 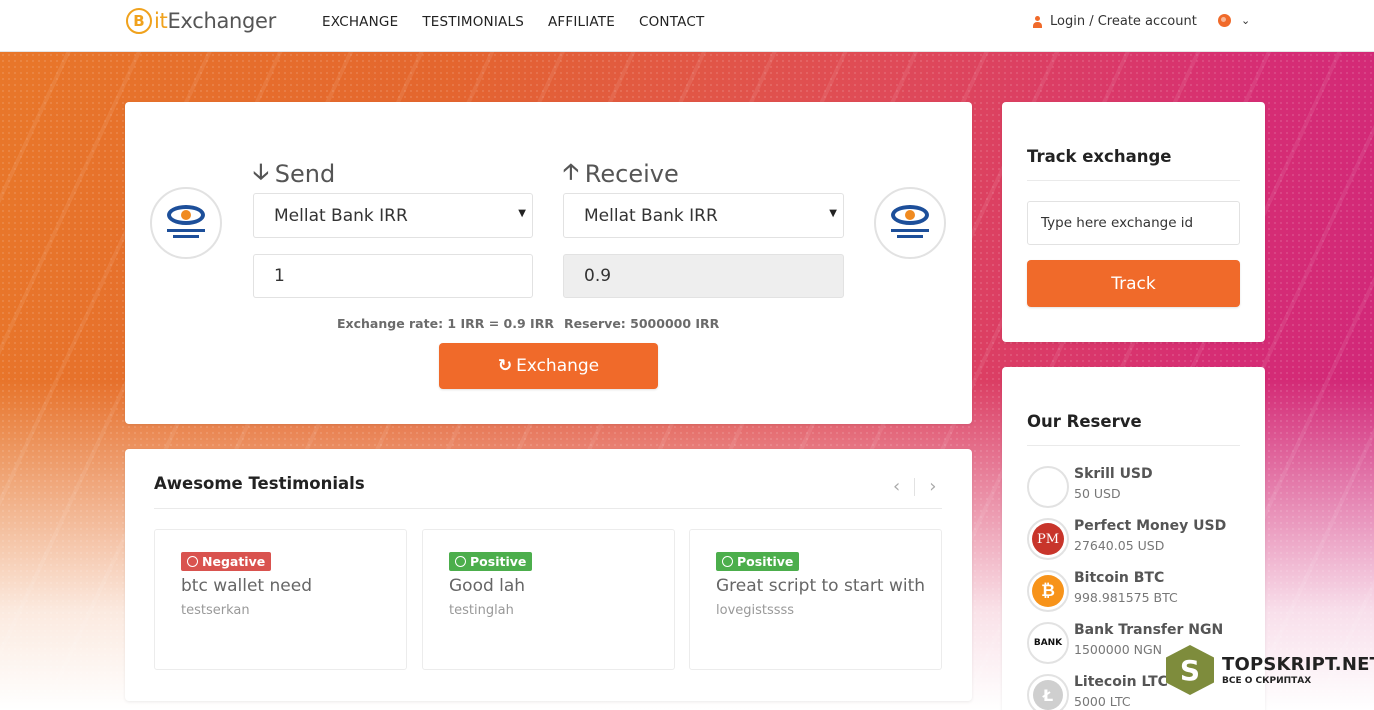 I want to click on exchange-button: ↻ Exchange, so click(x=548, y=366).